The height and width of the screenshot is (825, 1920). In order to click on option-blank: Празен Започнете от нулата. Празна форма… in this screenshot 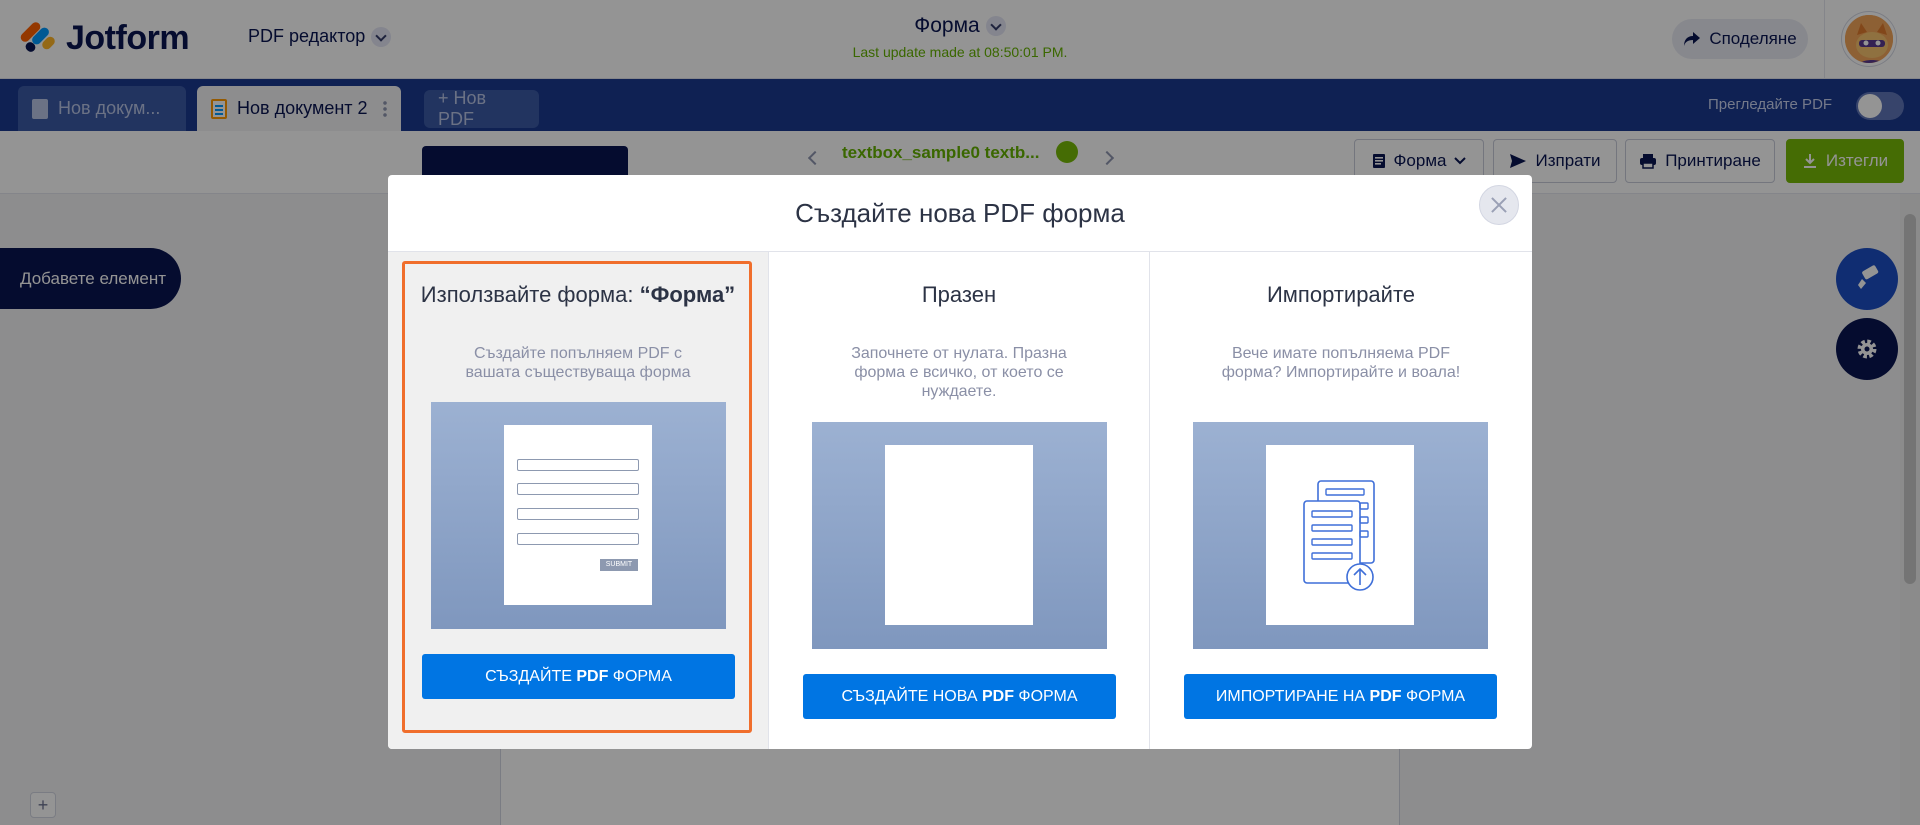, I will do `click(959, 500)`.